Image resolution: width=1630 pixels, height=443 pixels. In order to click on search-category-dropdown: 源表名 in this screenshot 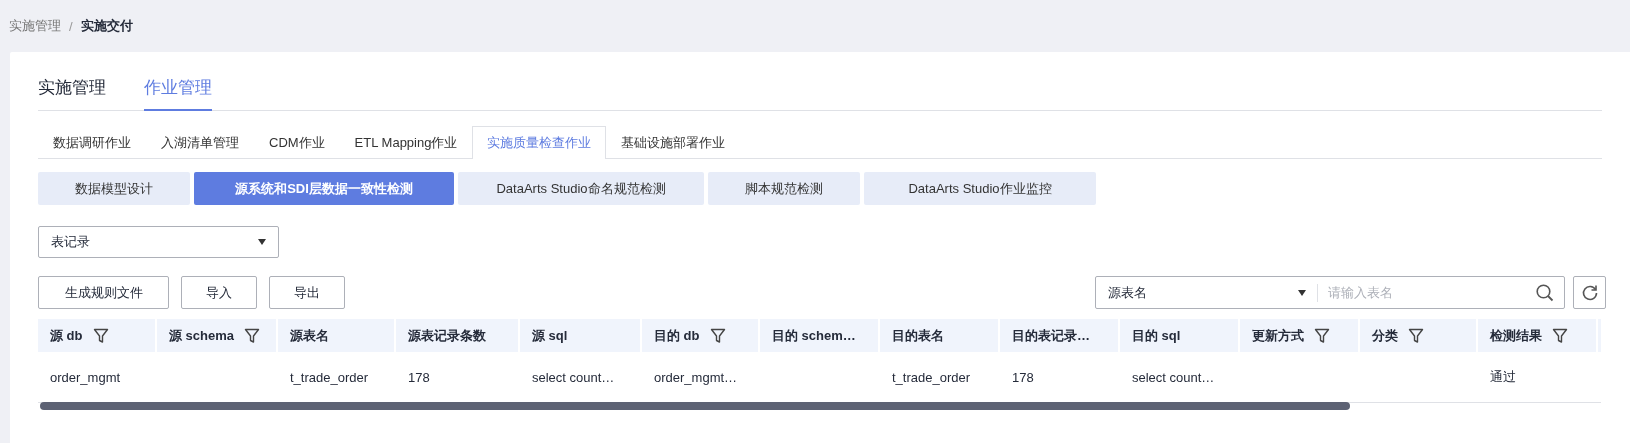, I will do `click(1203, 292)`.